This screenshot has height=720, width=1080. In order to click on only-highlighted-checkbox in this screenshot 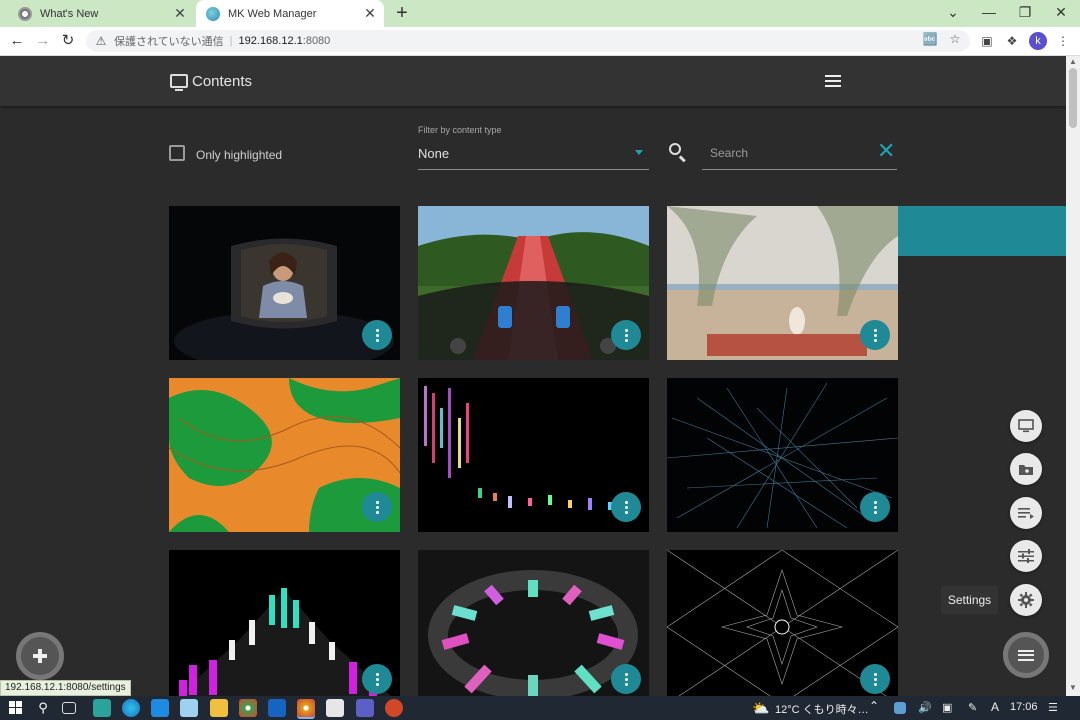, I will do `click(177, 153)`.